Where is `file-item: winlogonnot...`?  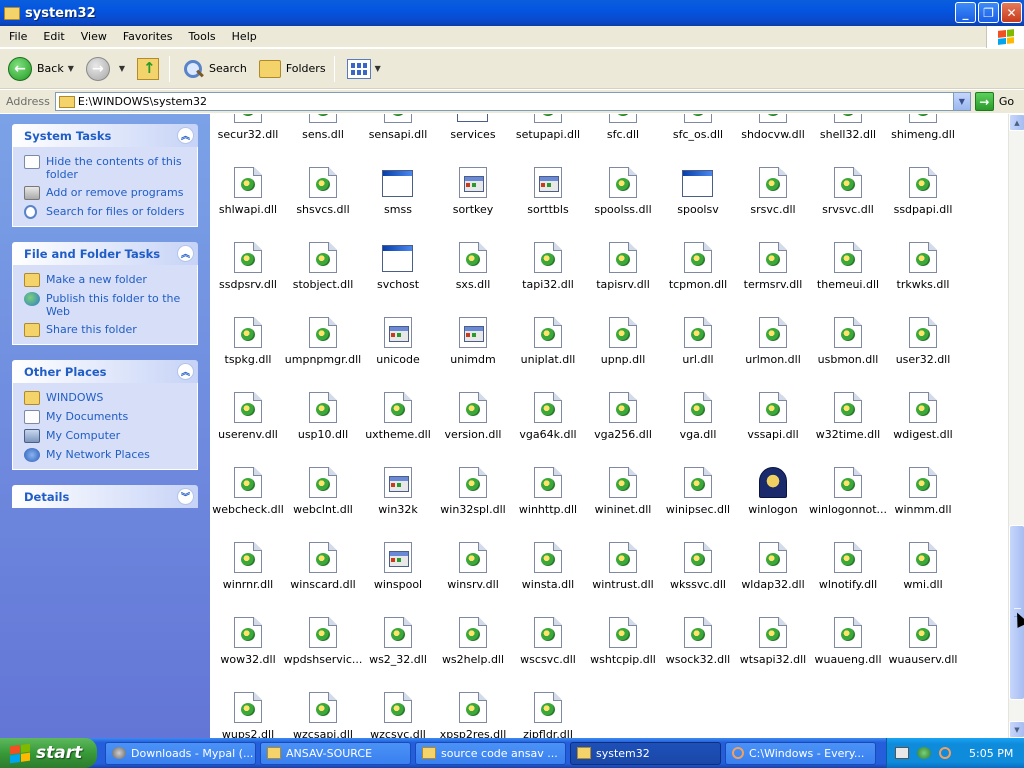
file-item: winlogonnot... is located at coordinates (848, 488).